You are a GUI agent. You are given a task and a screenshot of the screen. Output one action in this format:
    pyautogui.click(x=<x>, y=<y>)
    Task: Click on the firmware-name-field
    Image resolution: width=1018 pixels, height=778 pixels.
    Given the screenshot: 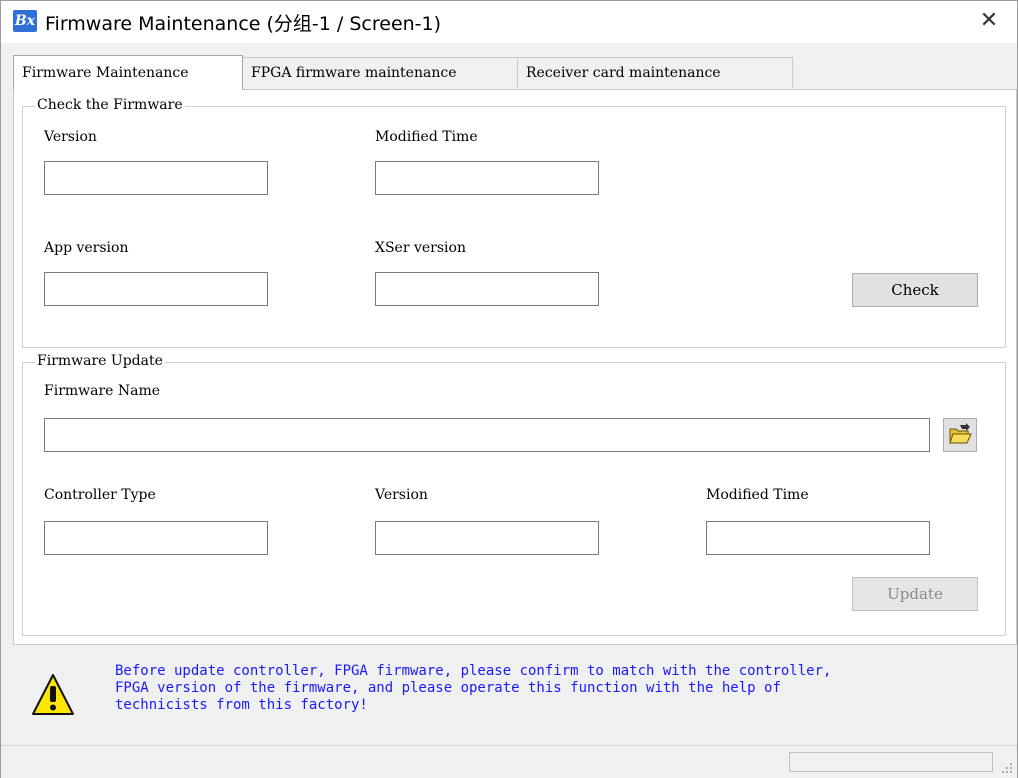 What is the action you would take?
    pyautogui.click(x=487, y=435)
    